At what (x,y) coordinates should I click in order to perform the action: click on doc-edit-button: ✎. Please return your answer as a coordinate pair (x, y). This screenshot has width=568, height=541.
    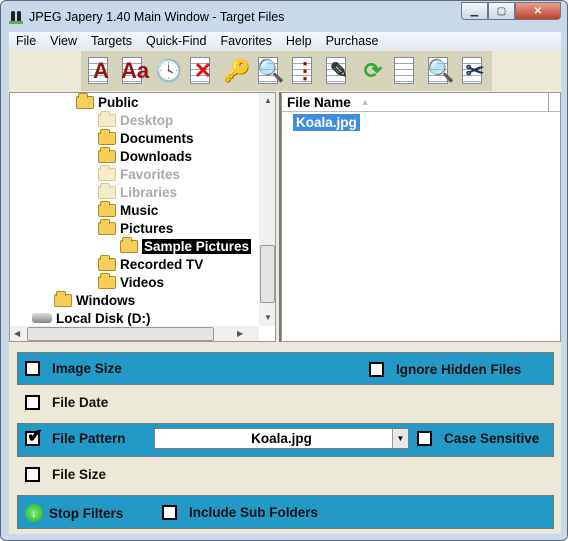
    Looking at the image, I should click on (339, 71).